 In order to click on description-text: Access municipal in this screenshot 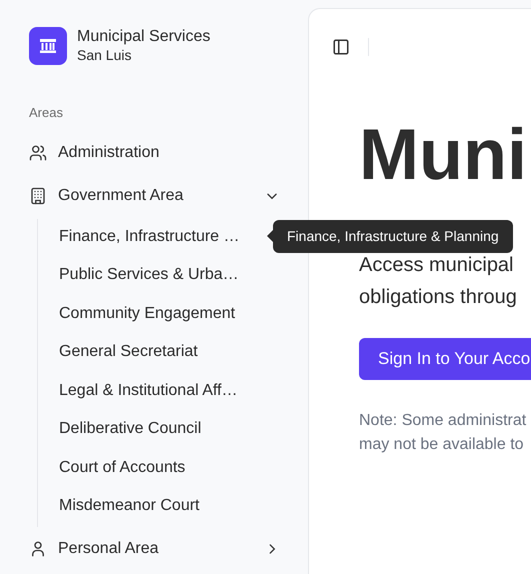, I will do `click(437, 265)`.